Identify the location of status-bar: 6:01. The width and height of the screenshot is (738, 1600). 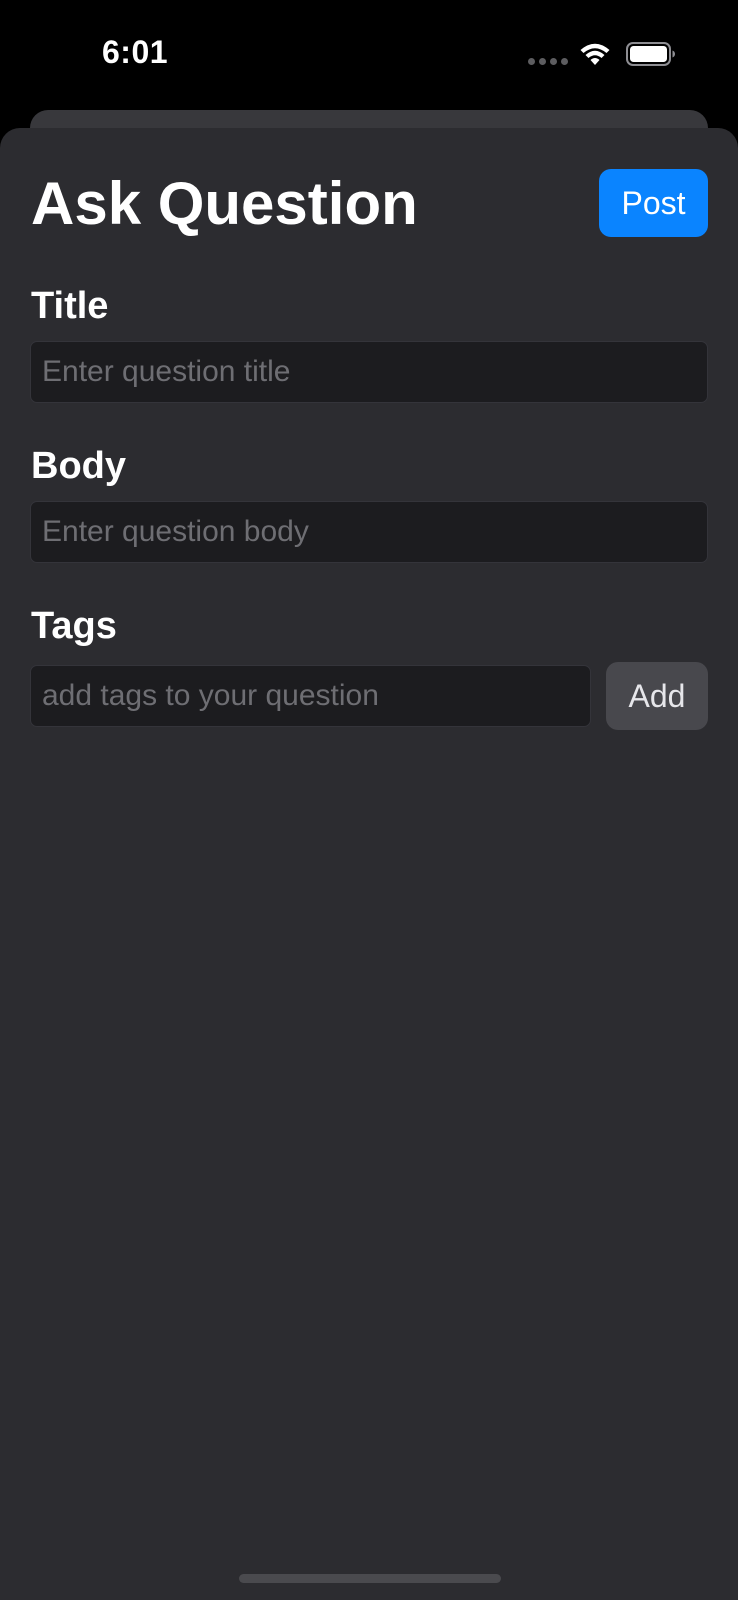
(369, 55).